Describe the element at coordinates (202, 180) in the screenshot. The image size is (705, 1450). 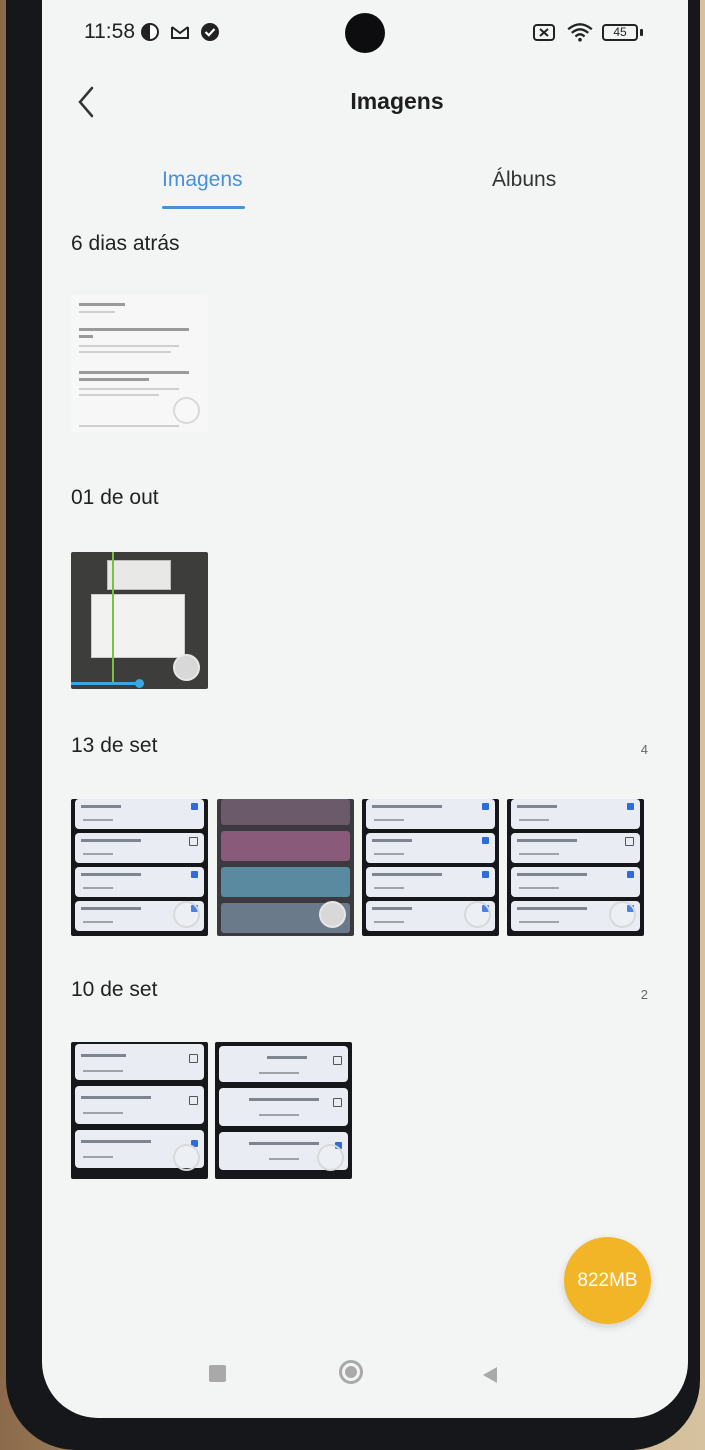
I see `tab-imagens: Imagens` at that location.